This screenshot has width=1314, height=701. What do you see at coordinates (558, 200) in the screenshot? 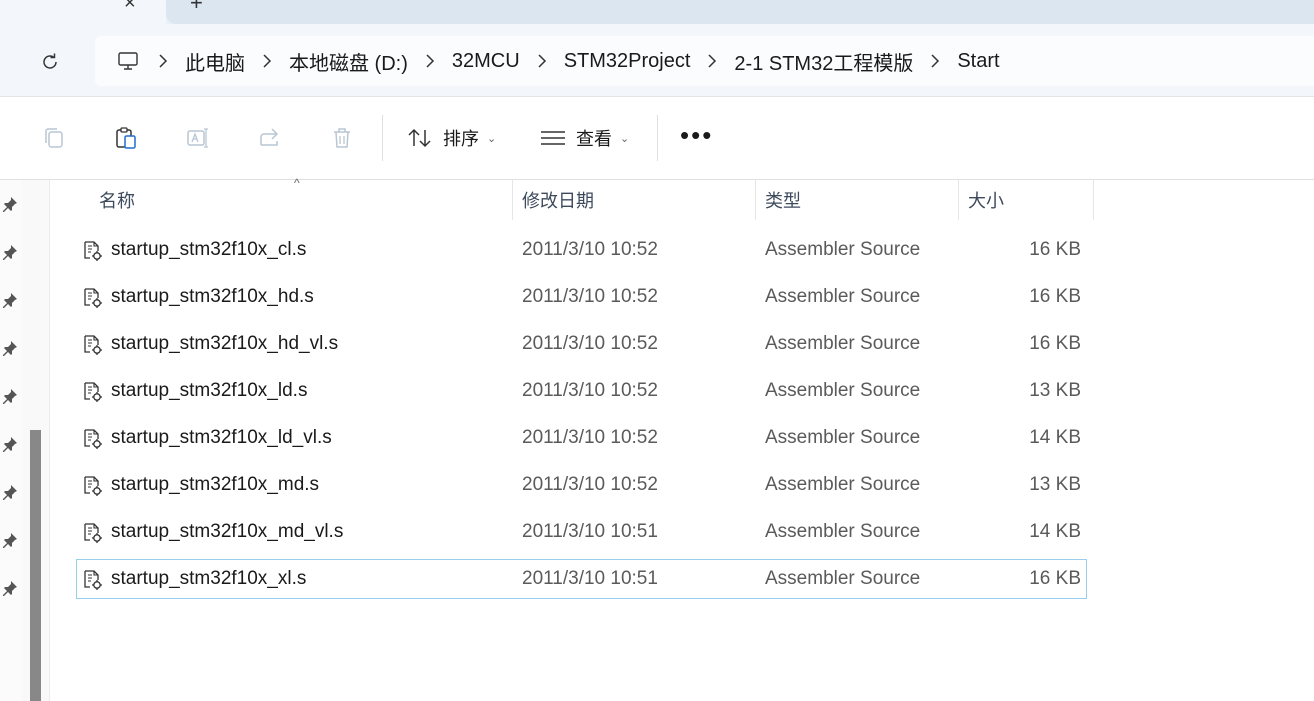
I see `column-header-date: 修改日期` at bounding box center [558, 200].